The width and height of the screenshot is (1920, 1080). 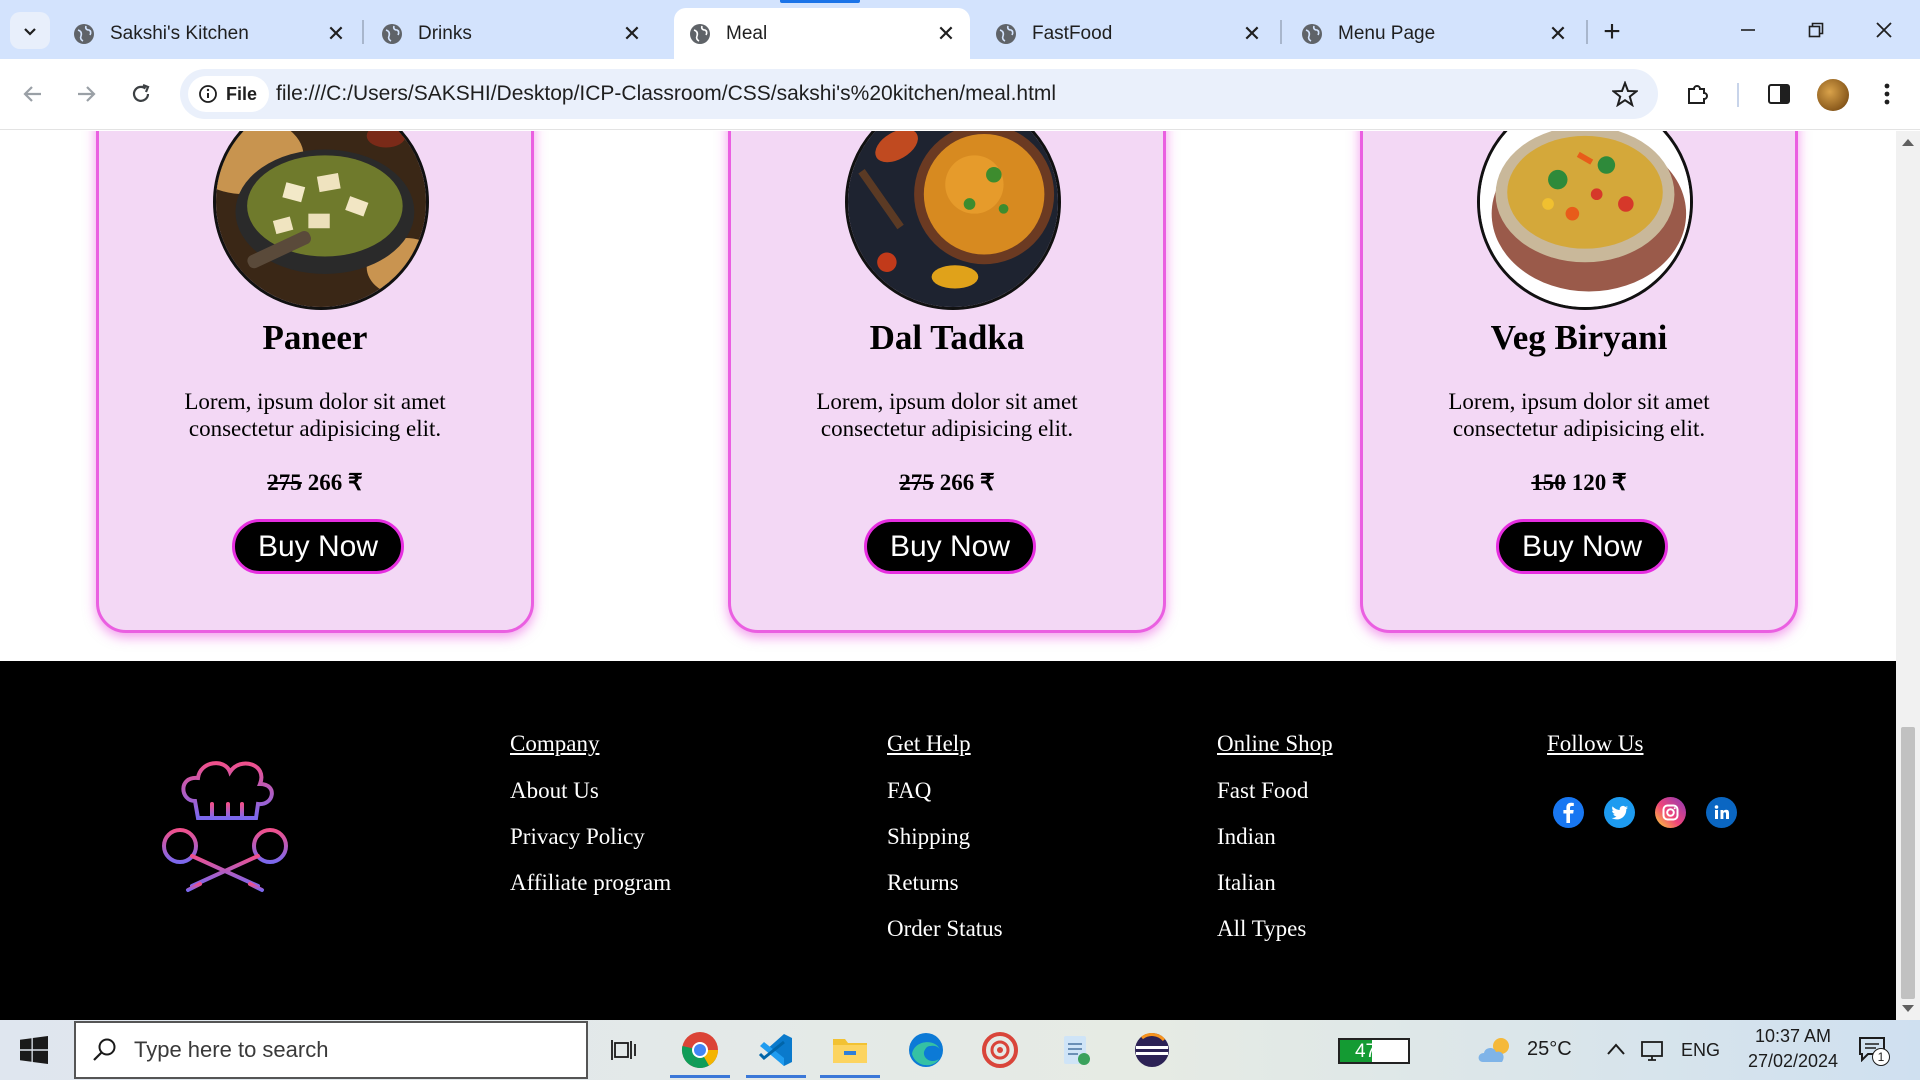 What do you see at coordinates (229, 94) in the screenshot?
I see `site-info-chip: File` at bounding box center [229, 94].